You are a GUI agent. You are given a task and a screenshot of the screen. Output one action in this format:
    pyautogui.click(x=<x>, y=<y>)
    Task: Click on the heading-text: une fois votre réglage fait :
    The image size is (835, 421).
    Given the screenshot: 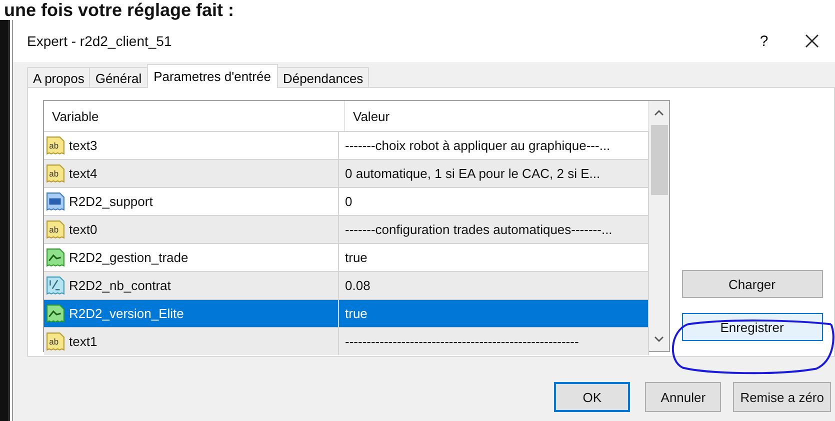 What is the action you would take?
    pyautogui.click(x=119, y=10)
    